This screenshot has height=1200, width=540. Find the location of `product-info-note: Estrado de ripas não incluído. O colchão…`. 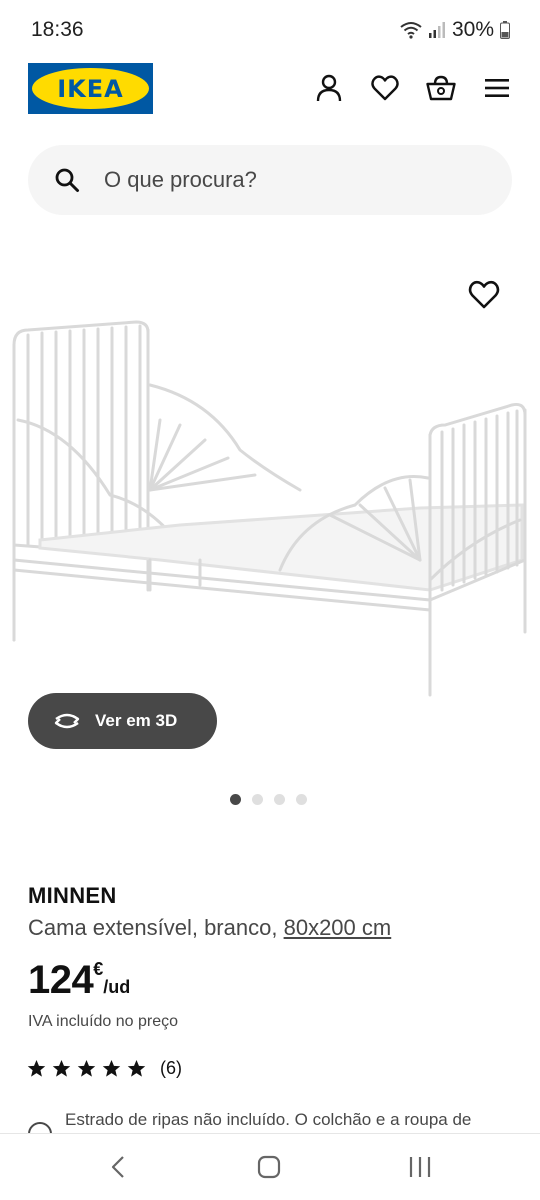

product-info-note: Estrado de ripas não incluído. O colchão… is located at coordinates (273, 1122).